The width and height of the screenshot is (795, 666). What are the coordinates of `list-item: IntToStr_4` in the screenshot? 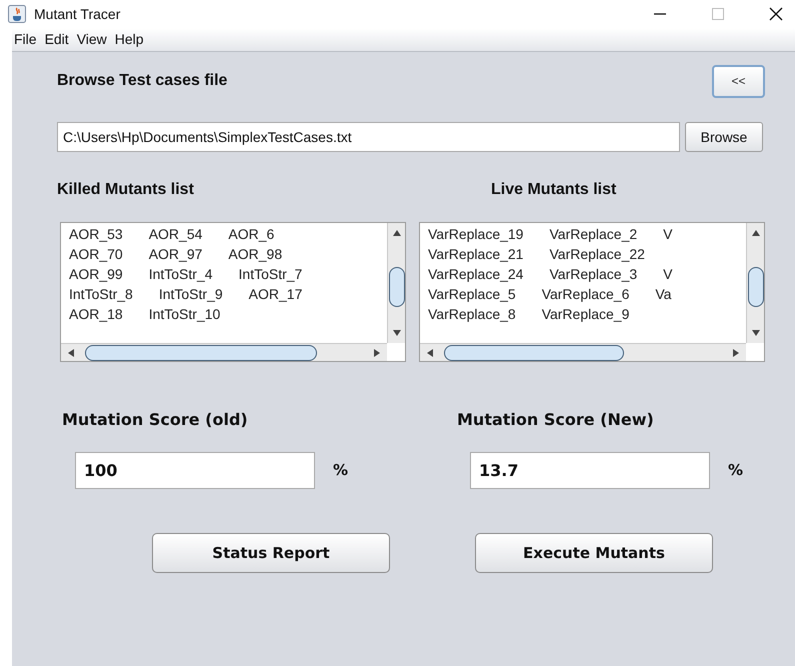 It's located at (180, 274).